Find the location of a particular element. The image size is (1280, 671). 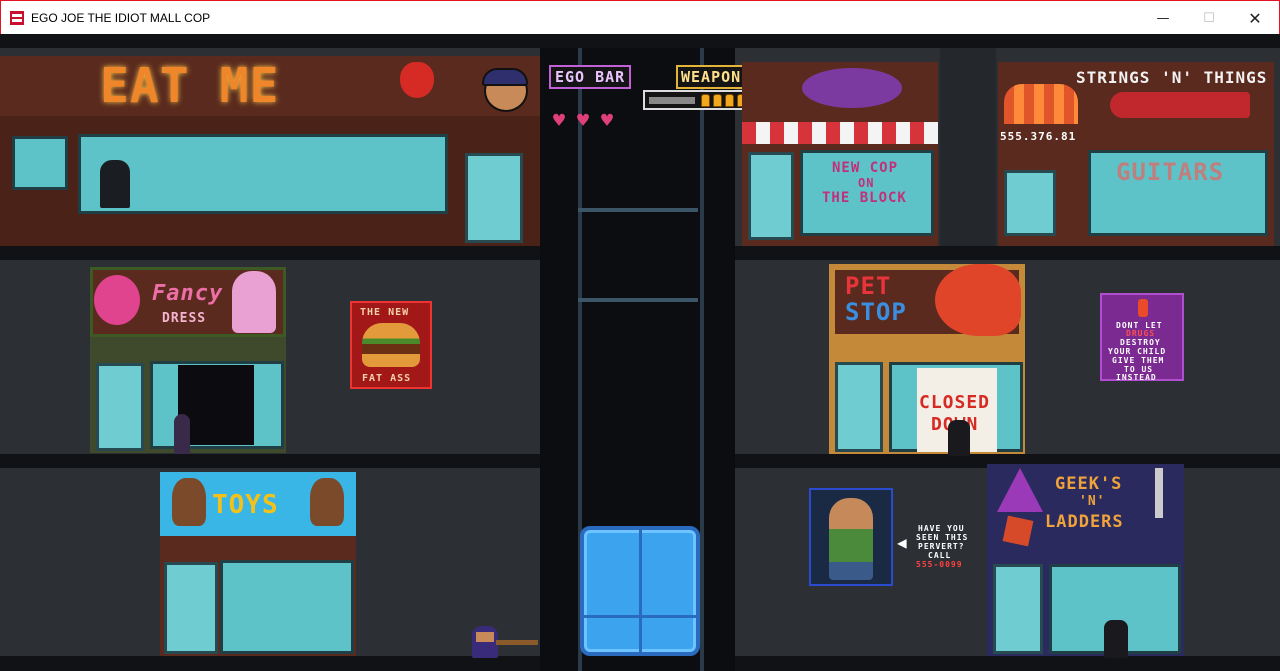

eat-me-diner: EAT ME is located at coordinates (270, 151).